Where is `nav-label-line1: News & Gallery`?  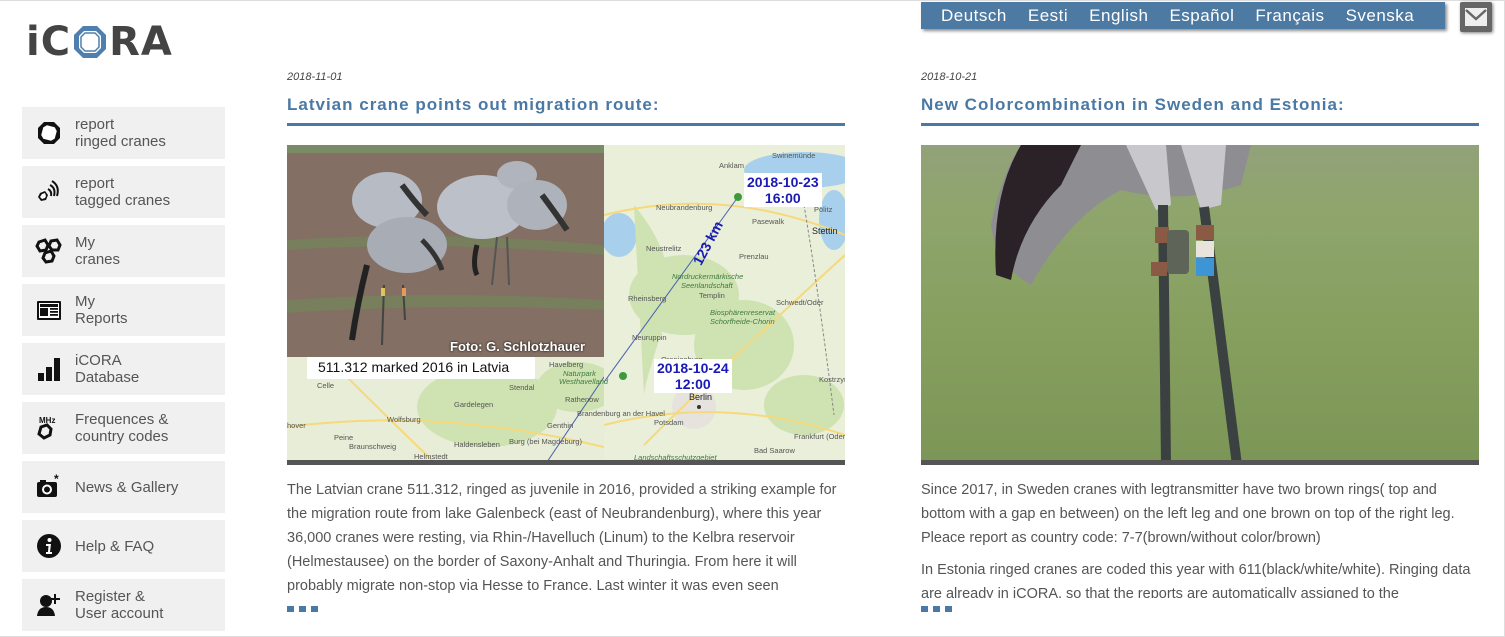 nav-label-line1: News & Gallery is located at coordinates (127, 487).